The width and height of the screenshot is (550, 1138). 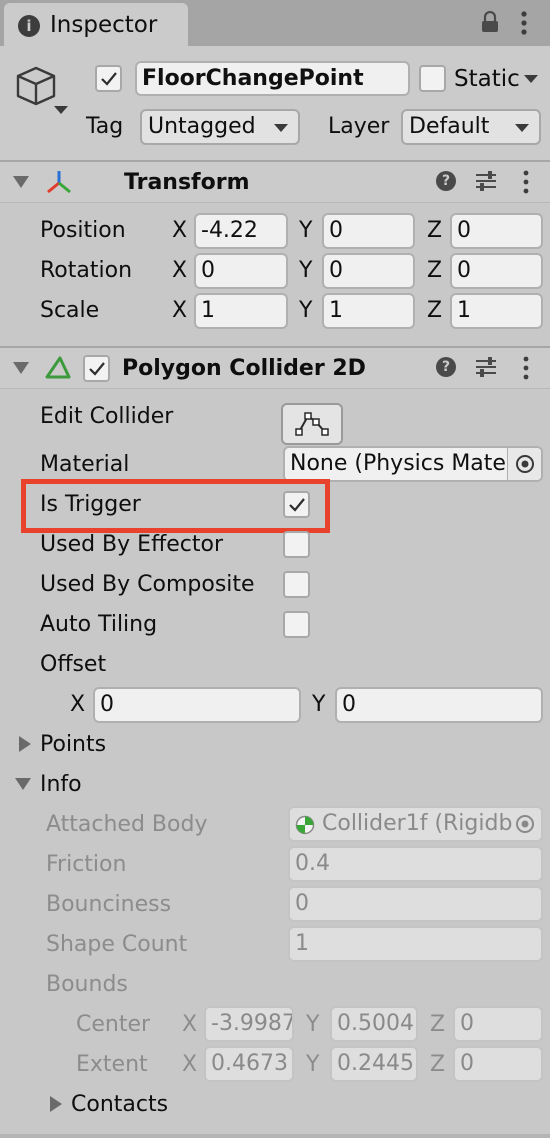 I want to click on object-name-input: FloorChangePoint, so click(x=272, y=78).